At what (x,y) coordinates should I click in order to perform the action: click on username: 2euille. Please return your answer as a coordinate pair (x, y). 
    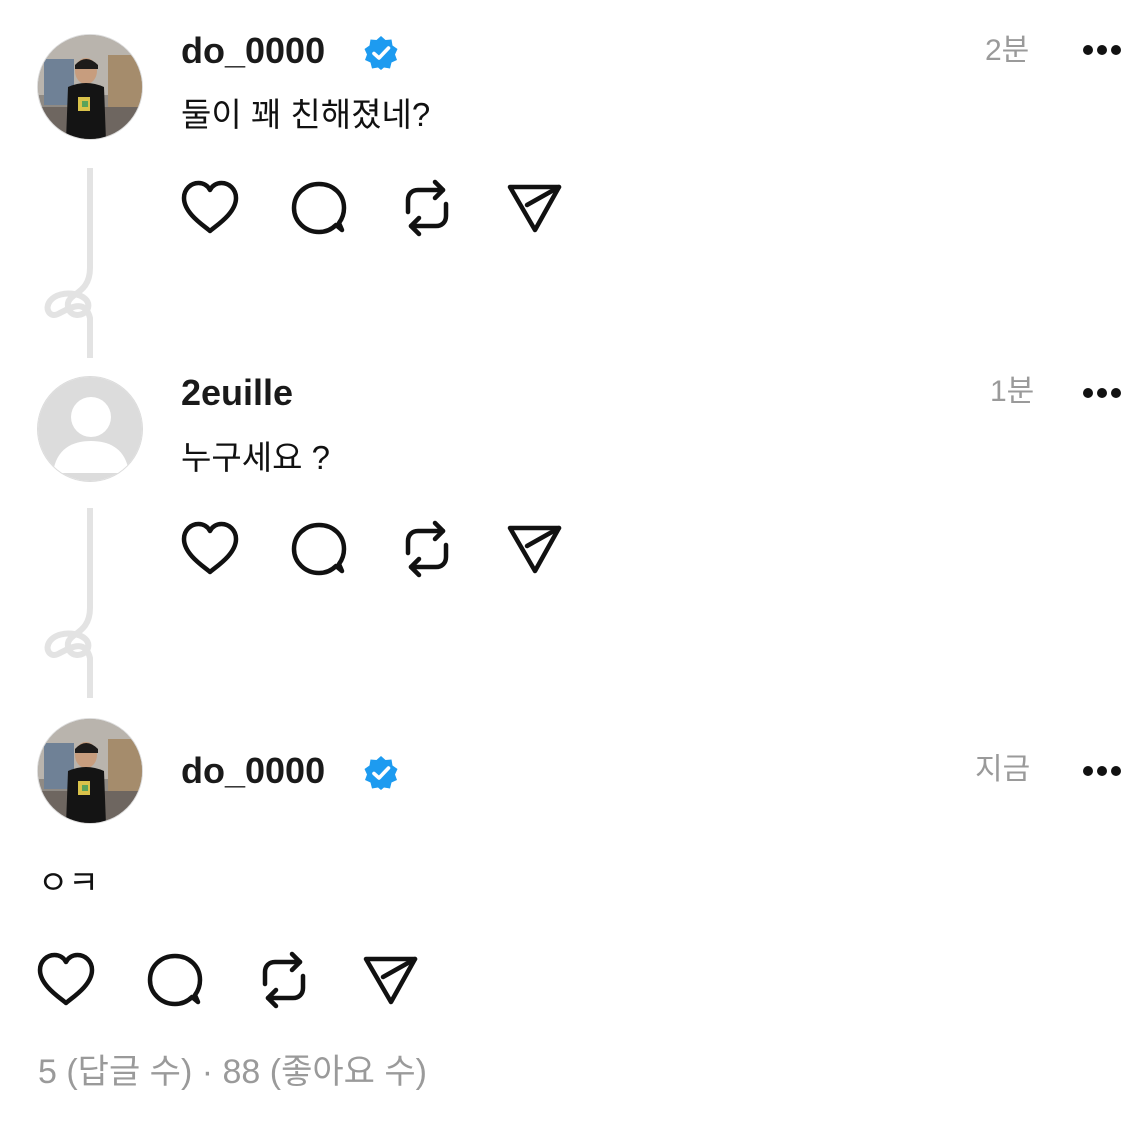
    Looking at the image, I should click on (237, 393).